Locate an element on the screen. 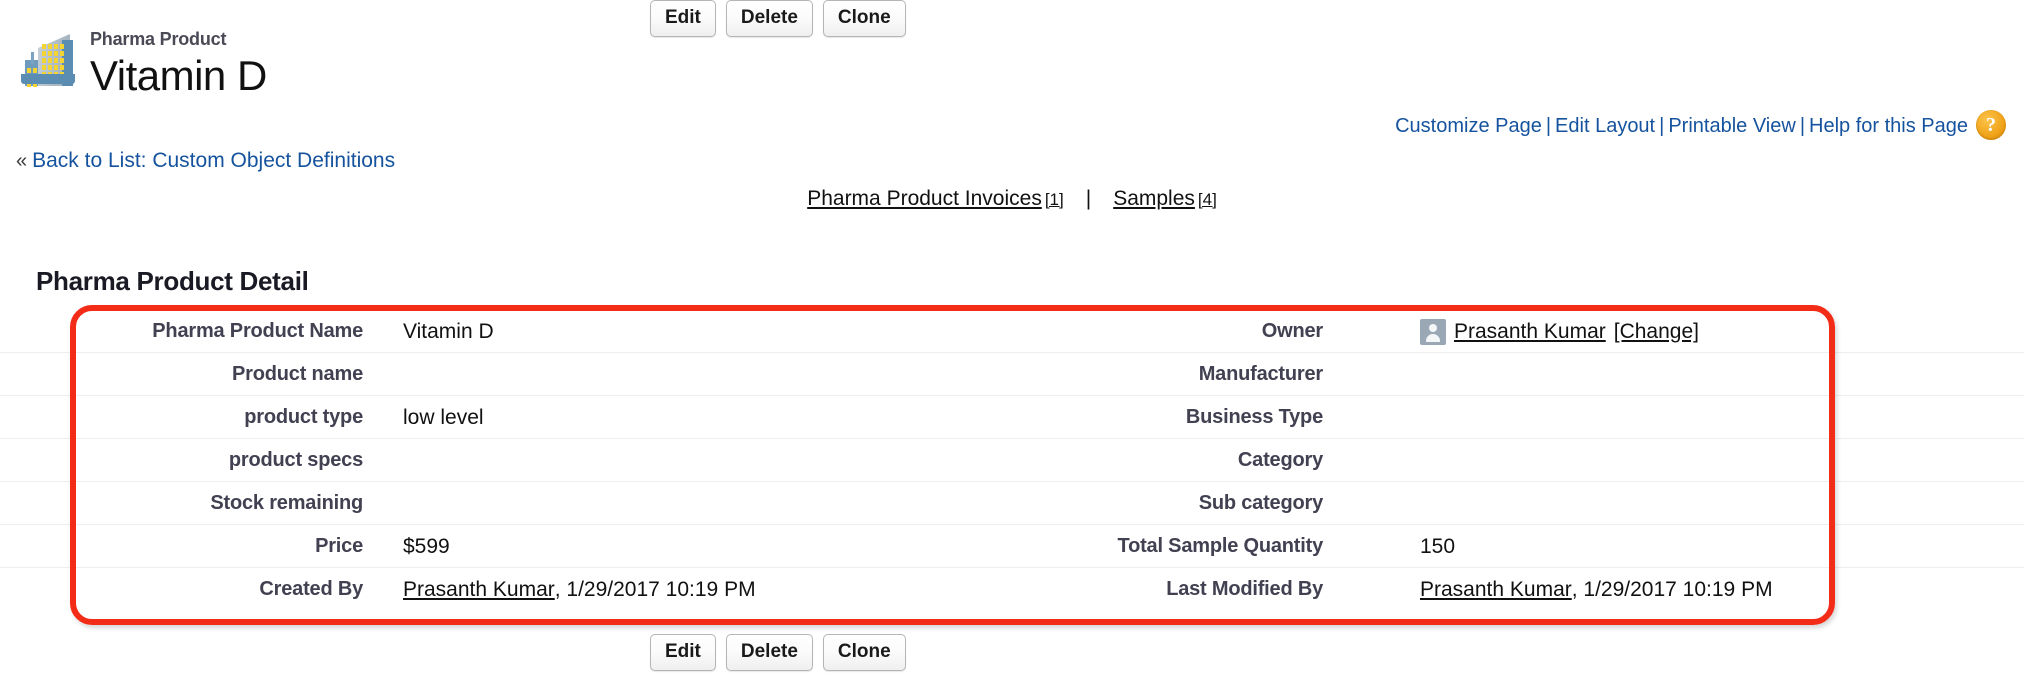 The width and height of the screenshot is (2024, 680). created-by-user-link: Prasanth Kumar is located at coordinates (479, 590).